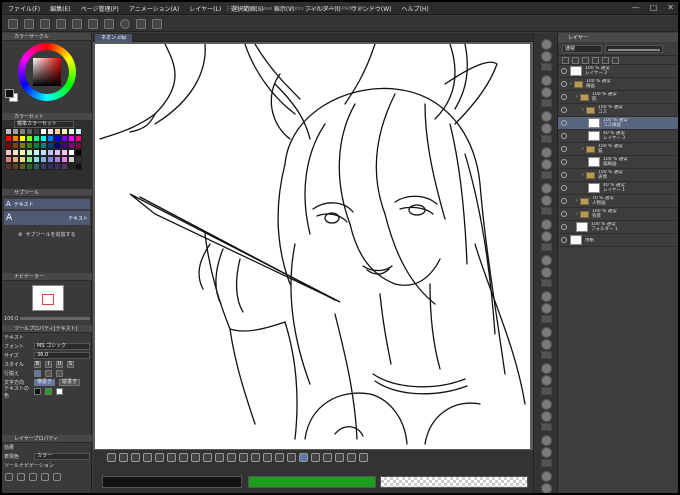 The width and height of the screenshot is (680, 495). I want to click on layer-row: 100 % 通常 猫線画, so click(618, 162).